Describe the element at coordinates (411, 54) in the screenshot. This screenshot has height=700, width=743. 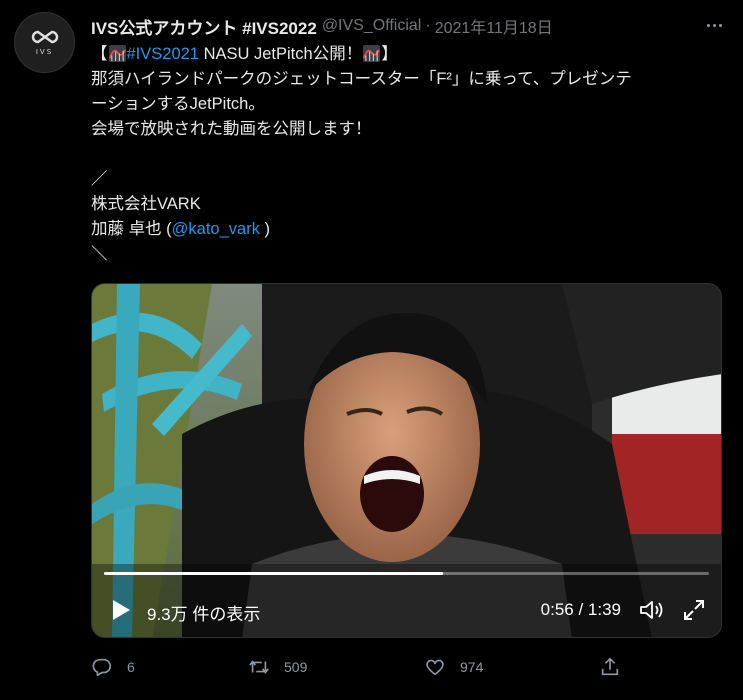
I see `tweet-line-1: 【 #IVS2021 NASU JetPitch公開！ 】` at that location.